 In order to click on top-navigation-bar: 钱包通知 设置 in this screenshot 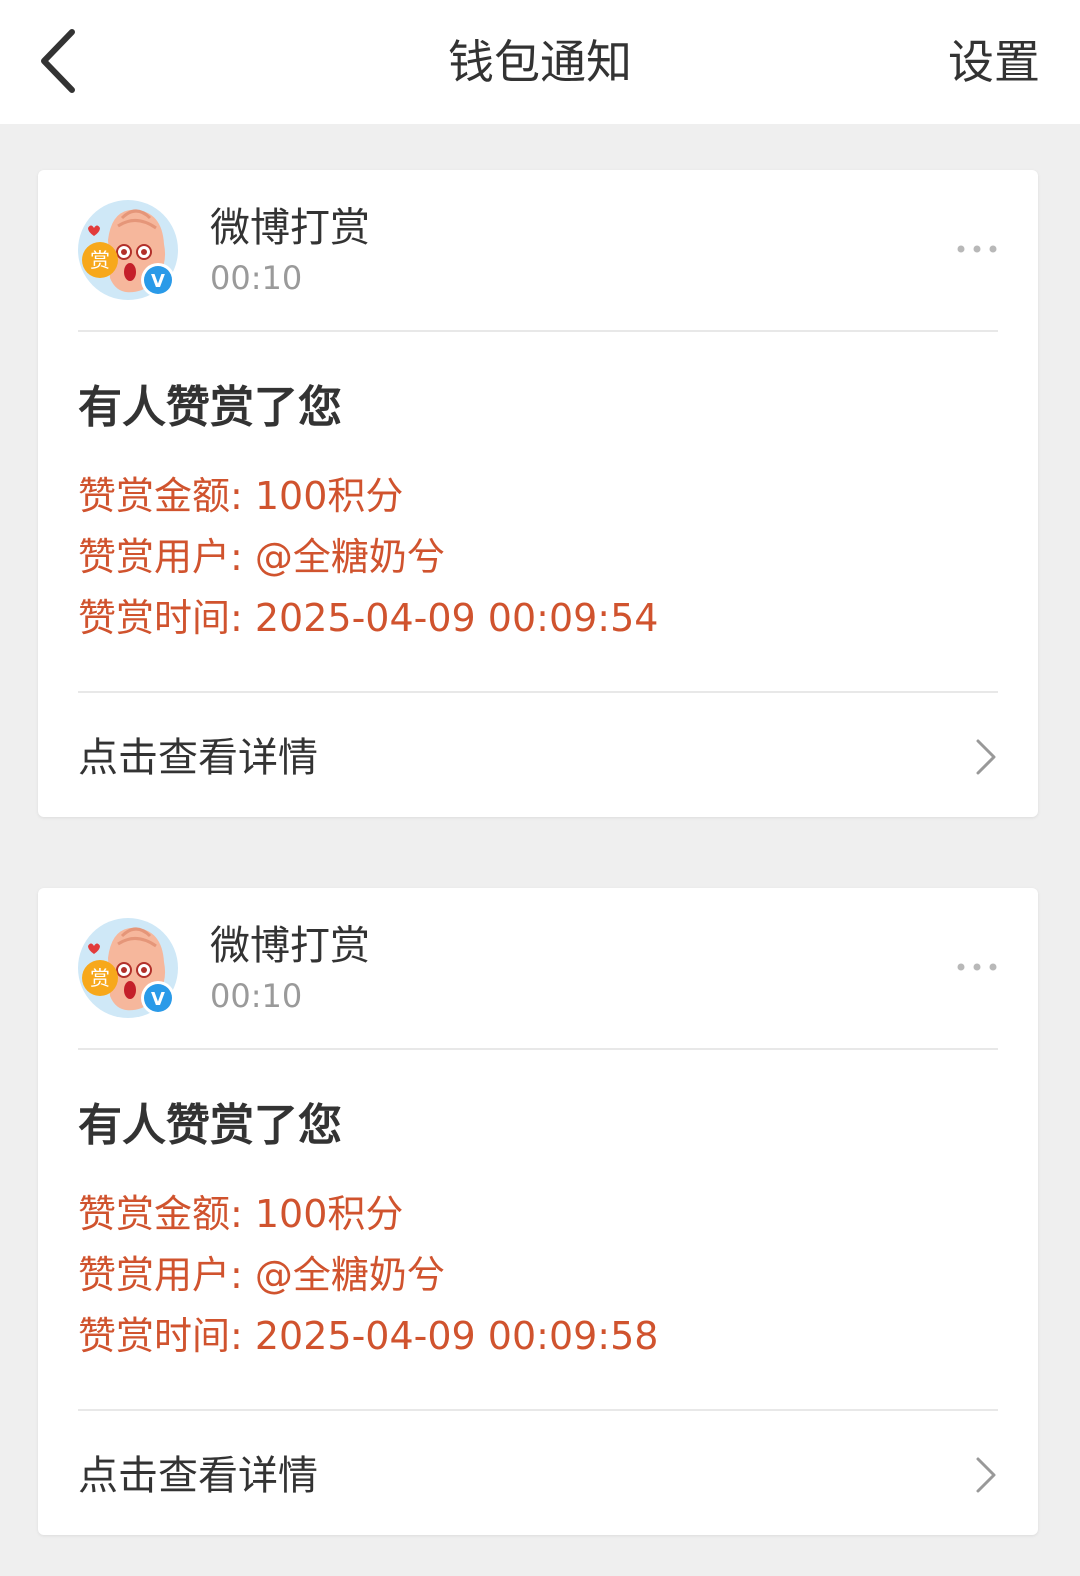, I will do `click(540, 62)`.